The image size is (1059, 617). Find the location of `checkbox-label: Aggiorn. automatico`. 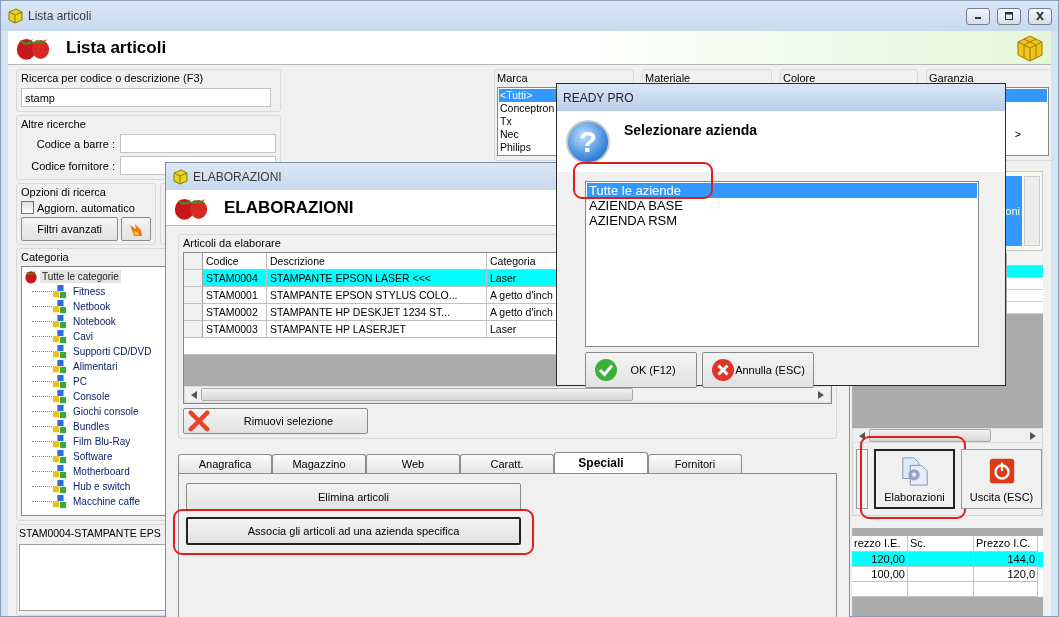

checkbox-label: Aggiorn. automatico is located at coordinates (86, 207).